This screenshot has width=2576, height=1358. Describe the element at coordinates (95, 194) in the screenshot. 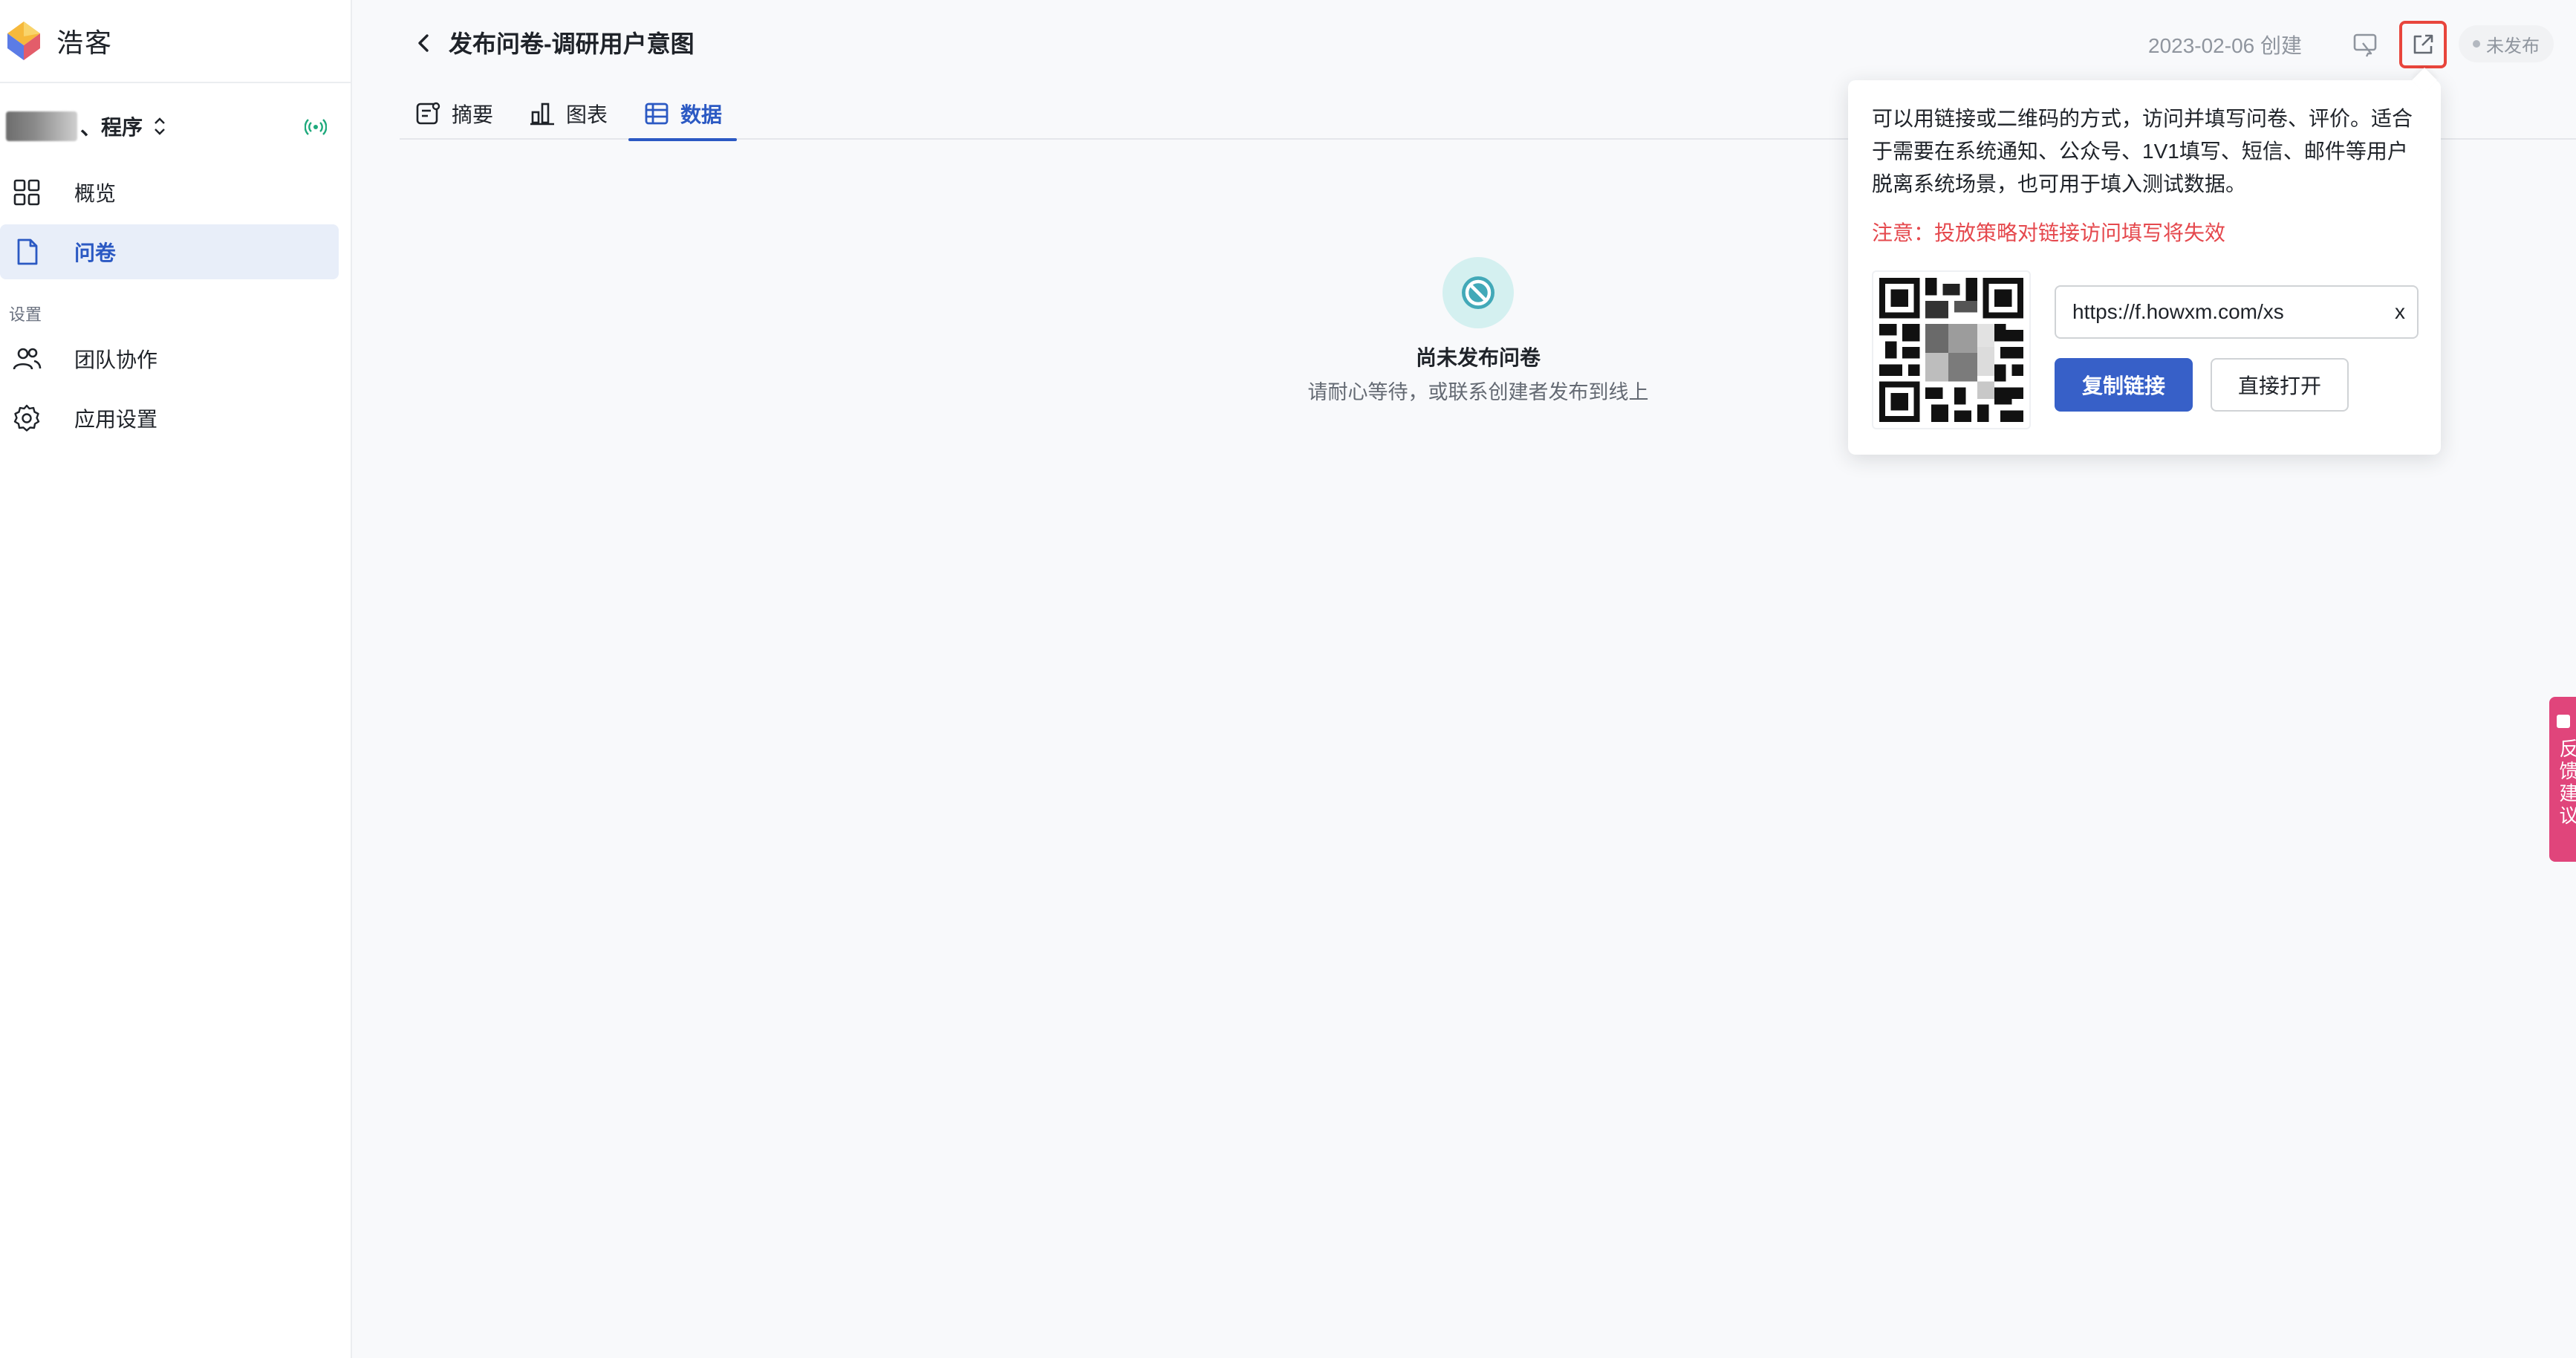

I see `sidebar-item-label: 概览` at that location.